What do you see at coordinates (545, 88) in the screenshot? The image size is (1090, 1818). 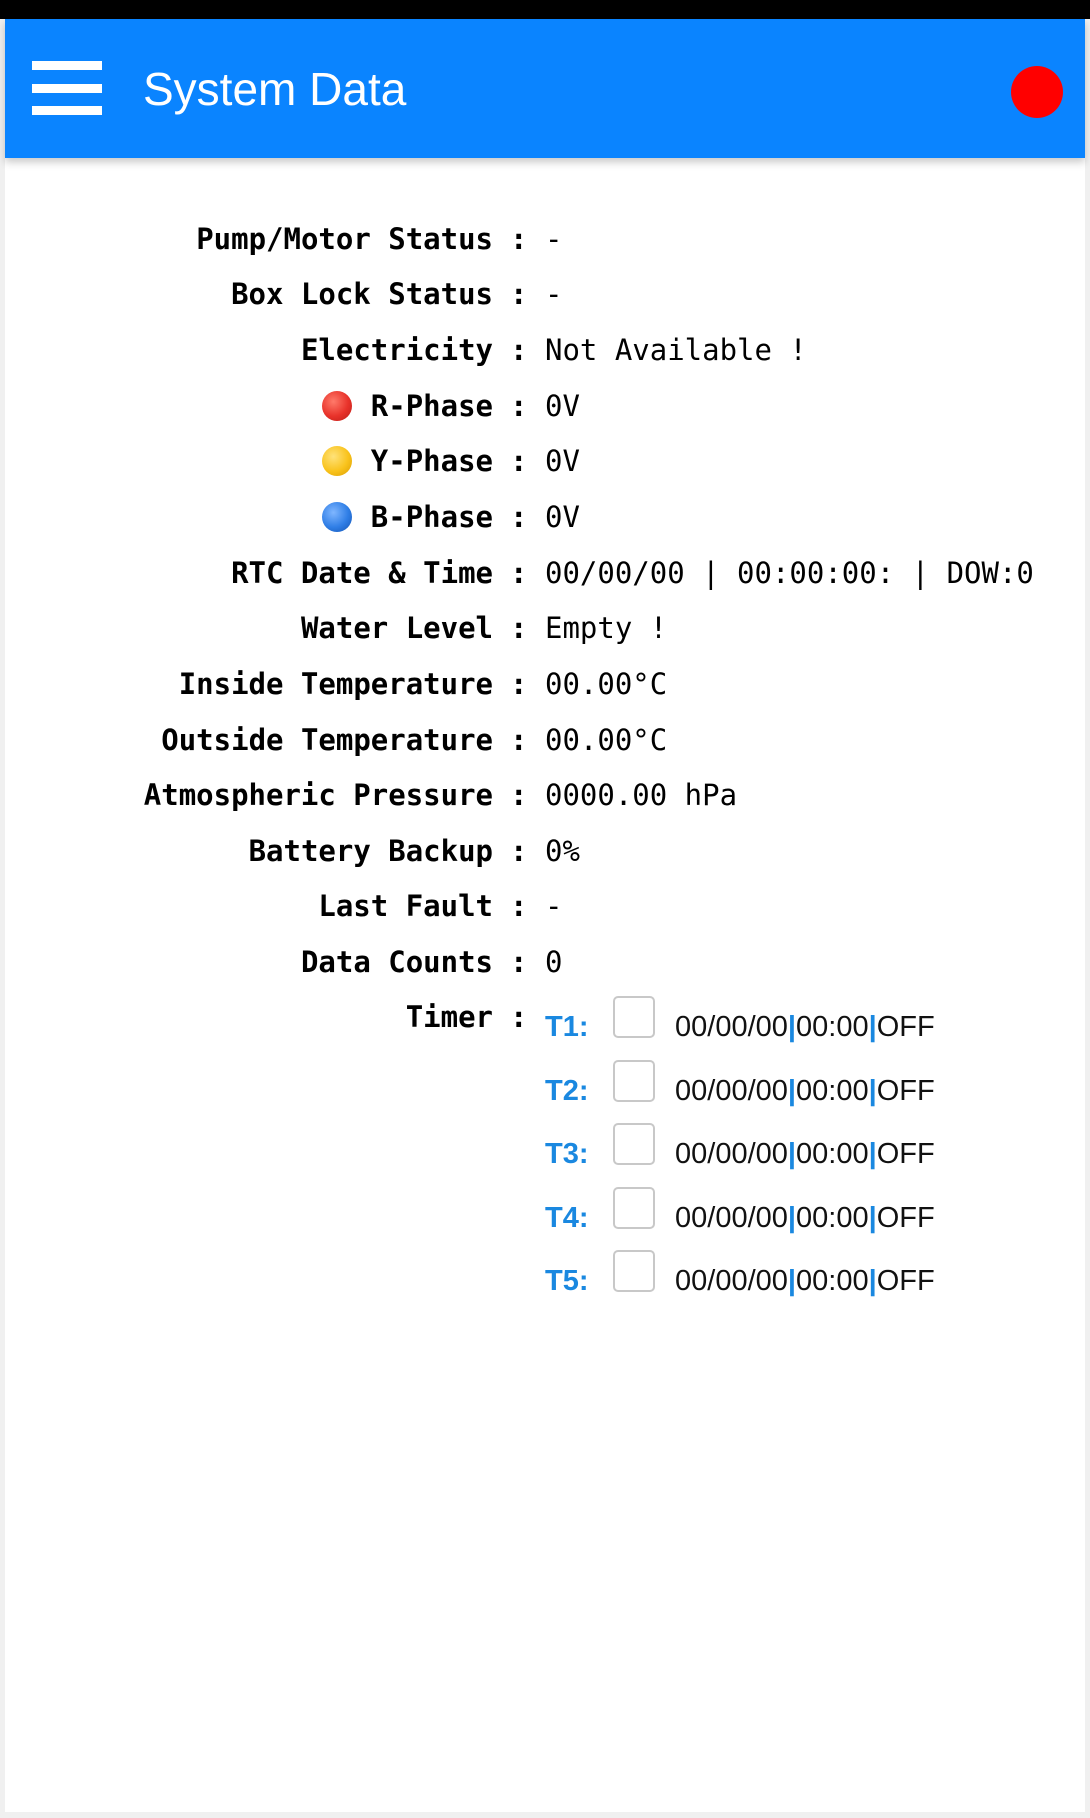 I see `app-header: System Data` at bounding box center [545, 88].